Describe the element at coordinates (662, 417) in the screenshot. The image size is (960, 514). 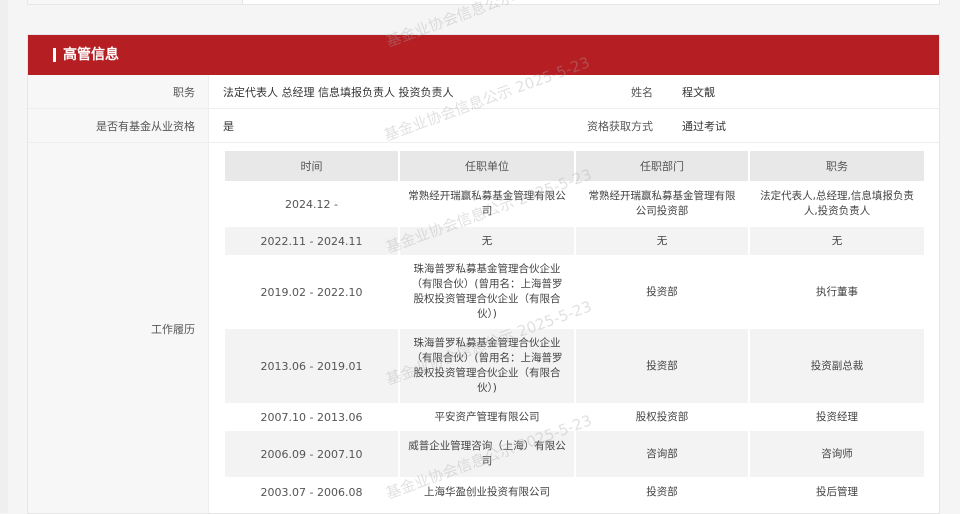
I see `history-department: 股权投资部` at that location.